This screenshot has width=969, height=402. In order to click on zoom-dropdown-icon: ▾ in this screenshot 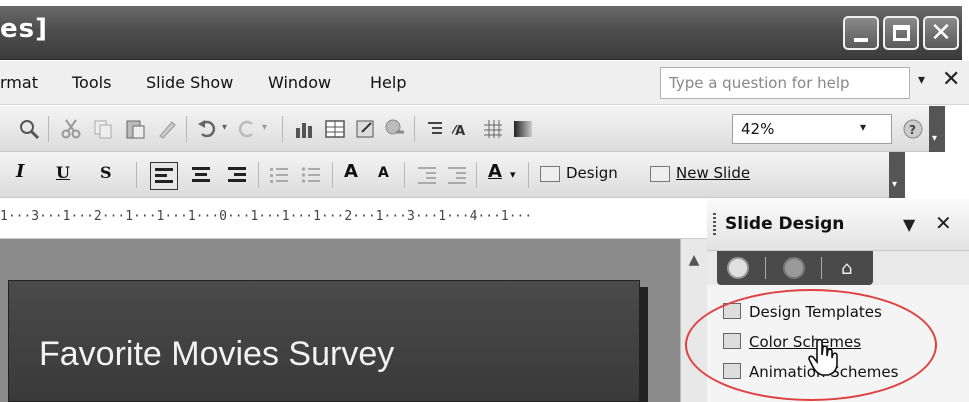, I will do `click(863, 127)`.